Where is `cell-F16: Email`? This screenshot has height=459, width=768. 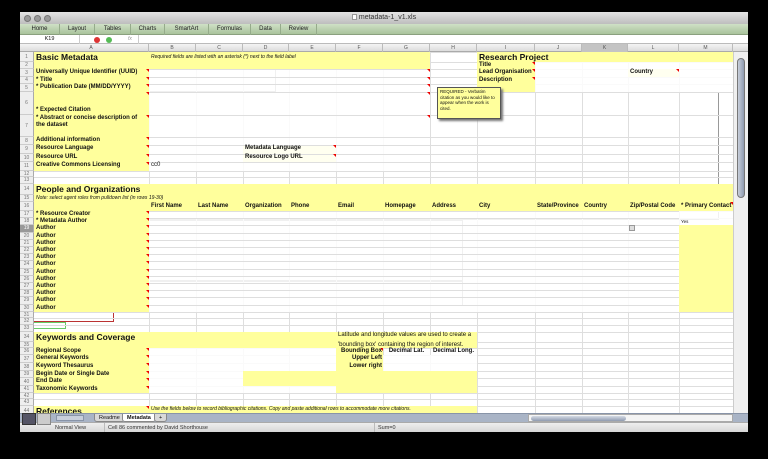 cell-F16: Email is located at coordinates (346, 206).